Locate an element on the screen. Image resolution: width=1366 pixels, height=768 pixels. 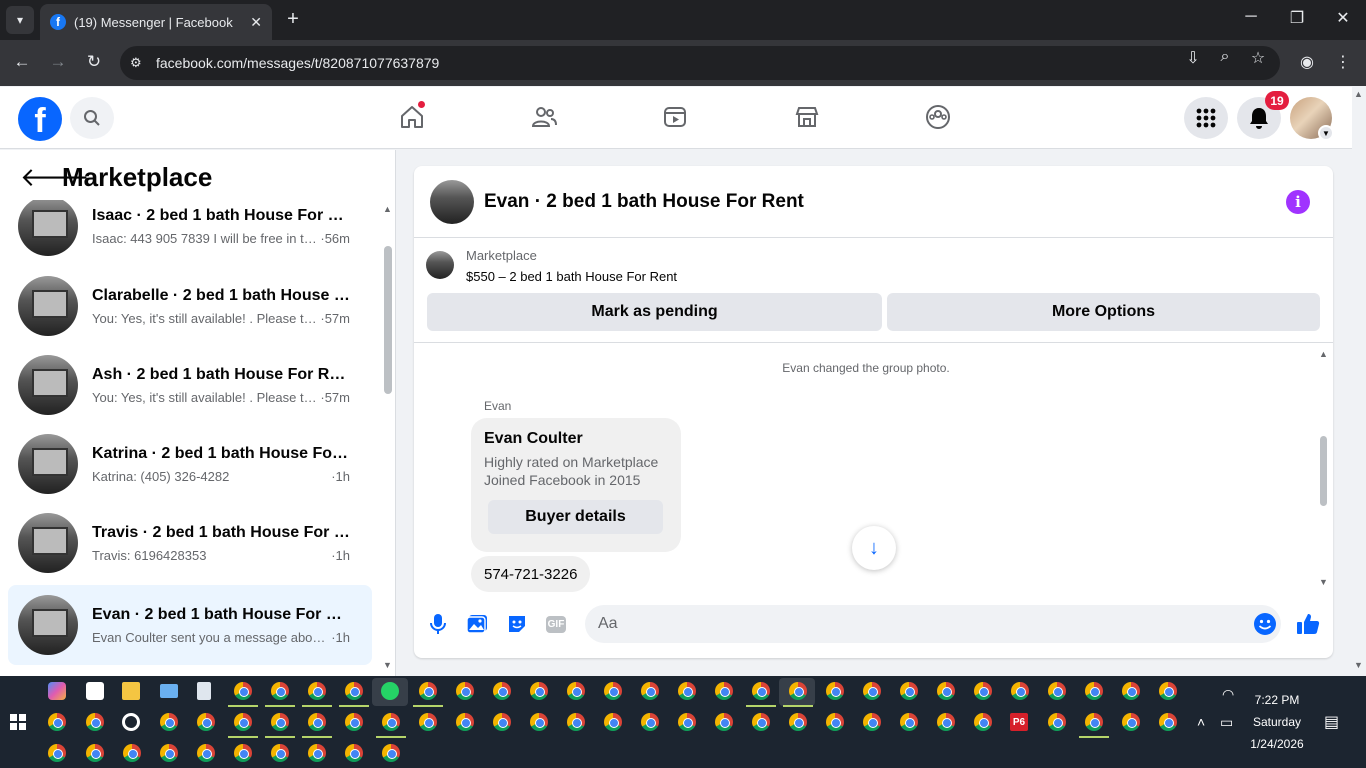
chevron-up-icon: ˄ is located at coordinates (1201, 722).